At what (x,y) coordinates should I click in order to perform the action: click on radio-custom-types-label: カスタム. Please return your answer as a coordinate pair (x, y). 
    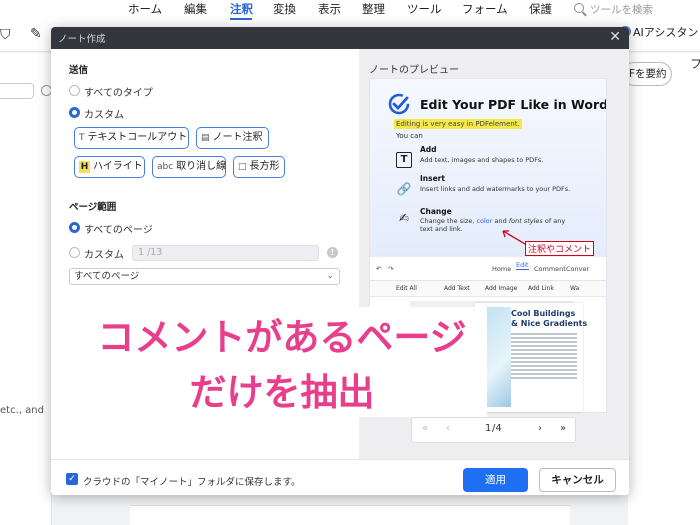
    Looking at the image, I should click on (104, 115).